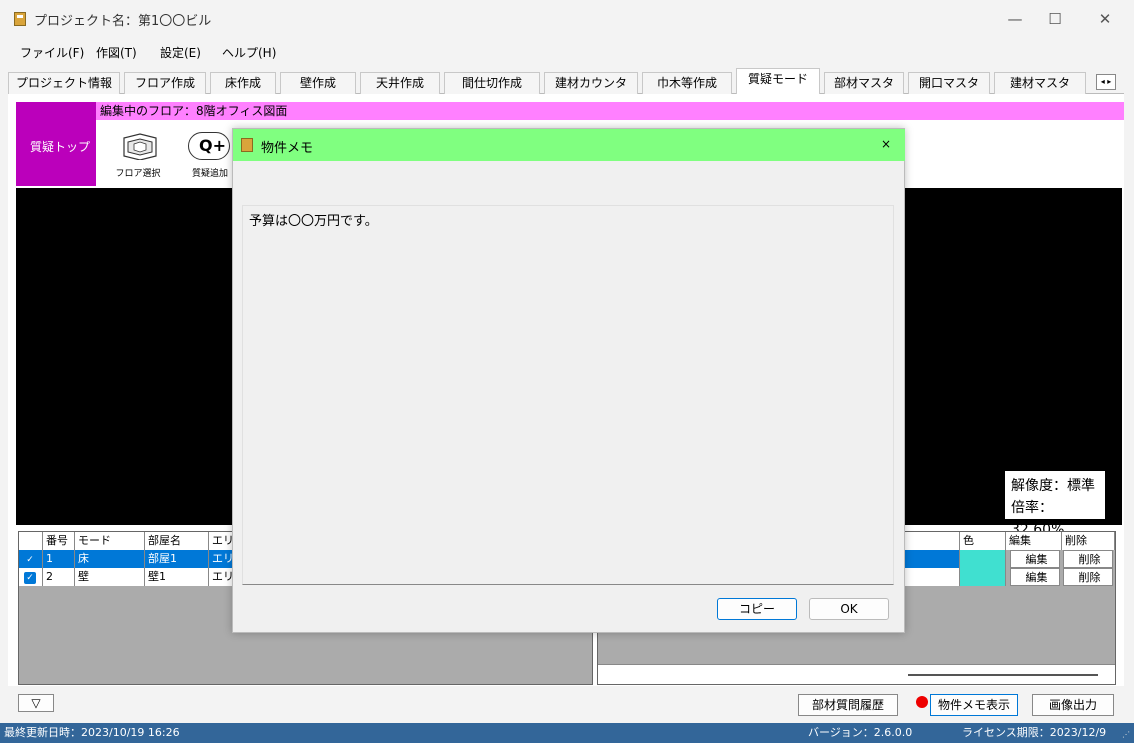 This screenshot has width=1134, height=743. What do you see at coordinates (177, 541) in the screenshot?
I see `header-room: 部屋名` at bounding box center [177, 541].